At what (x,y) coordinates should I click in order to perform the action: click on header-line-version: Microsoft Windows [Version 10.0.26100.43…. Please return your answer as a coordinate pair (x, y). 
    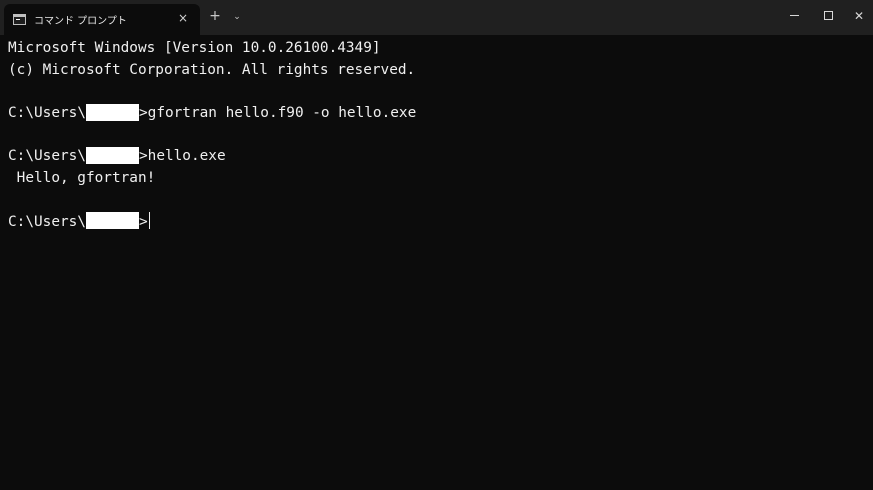
    Looking at the image, I should click on (194, 48).